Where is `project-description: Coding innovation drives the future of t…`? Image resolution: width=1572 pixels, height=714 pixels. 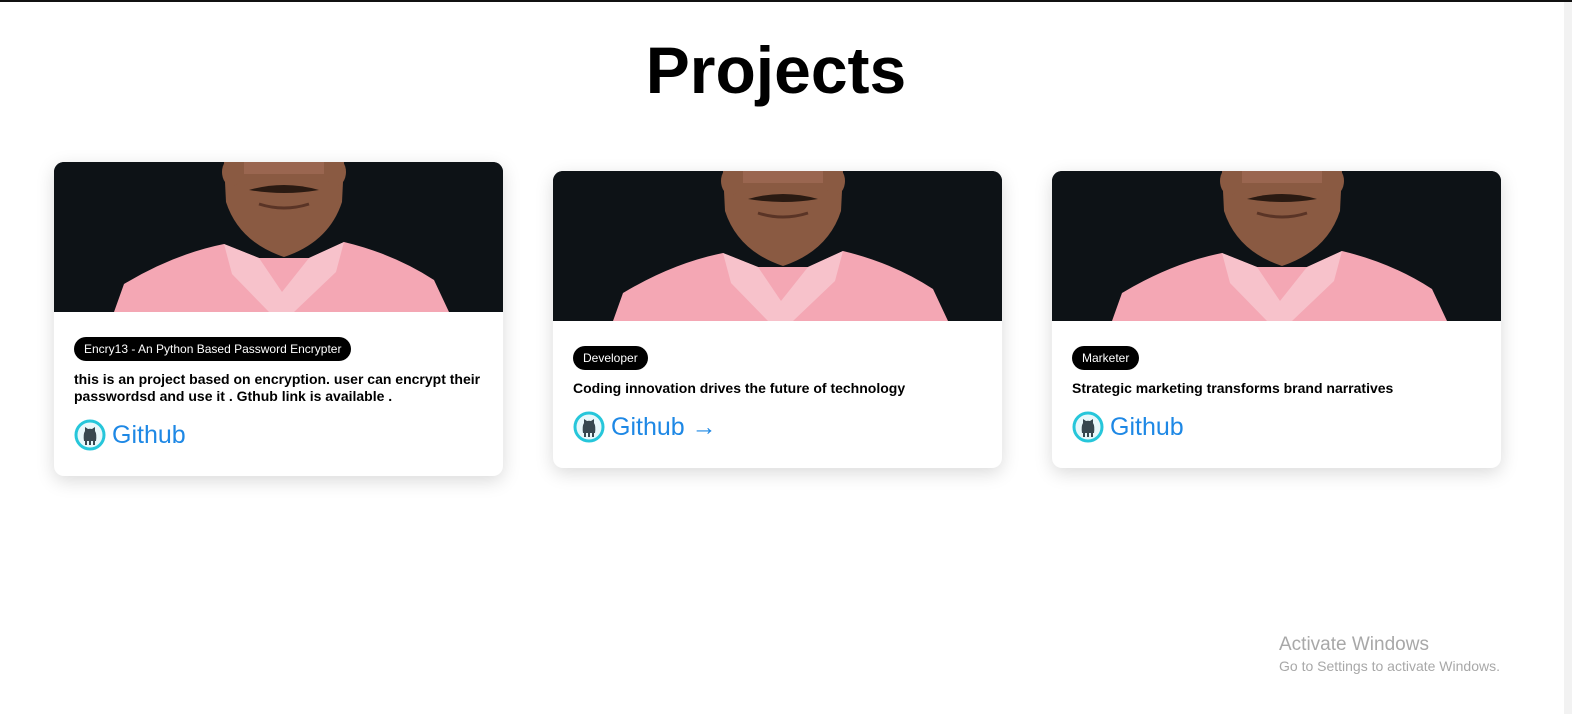 project-description: Coding innovation drives the future of t… is located at coordinates (739, 388).